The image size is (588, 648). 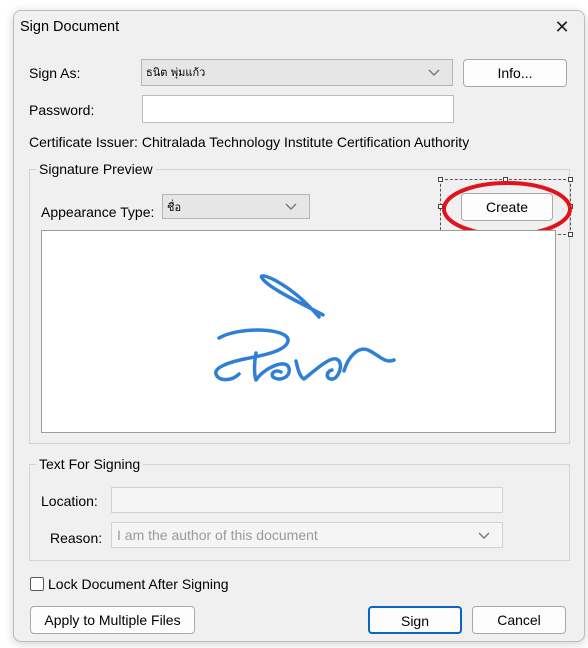 I want to click on location-field, so click(x=307, y=500).